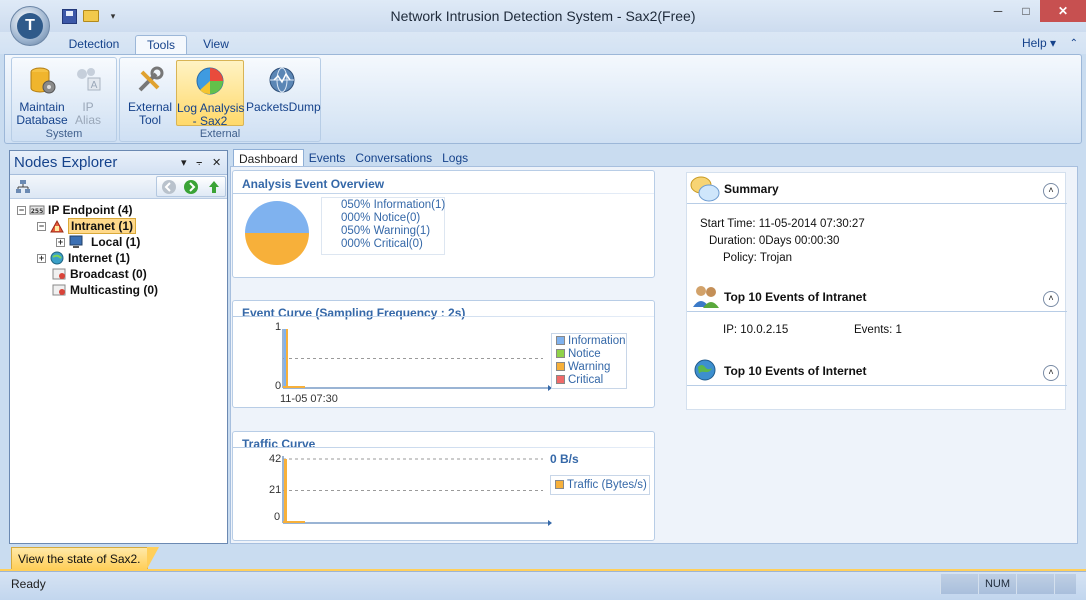  What do you see at coordinates (1039, 43) in the screenshot?
I see `help-menu: Help ▾` at bounding box center [1039, 43].